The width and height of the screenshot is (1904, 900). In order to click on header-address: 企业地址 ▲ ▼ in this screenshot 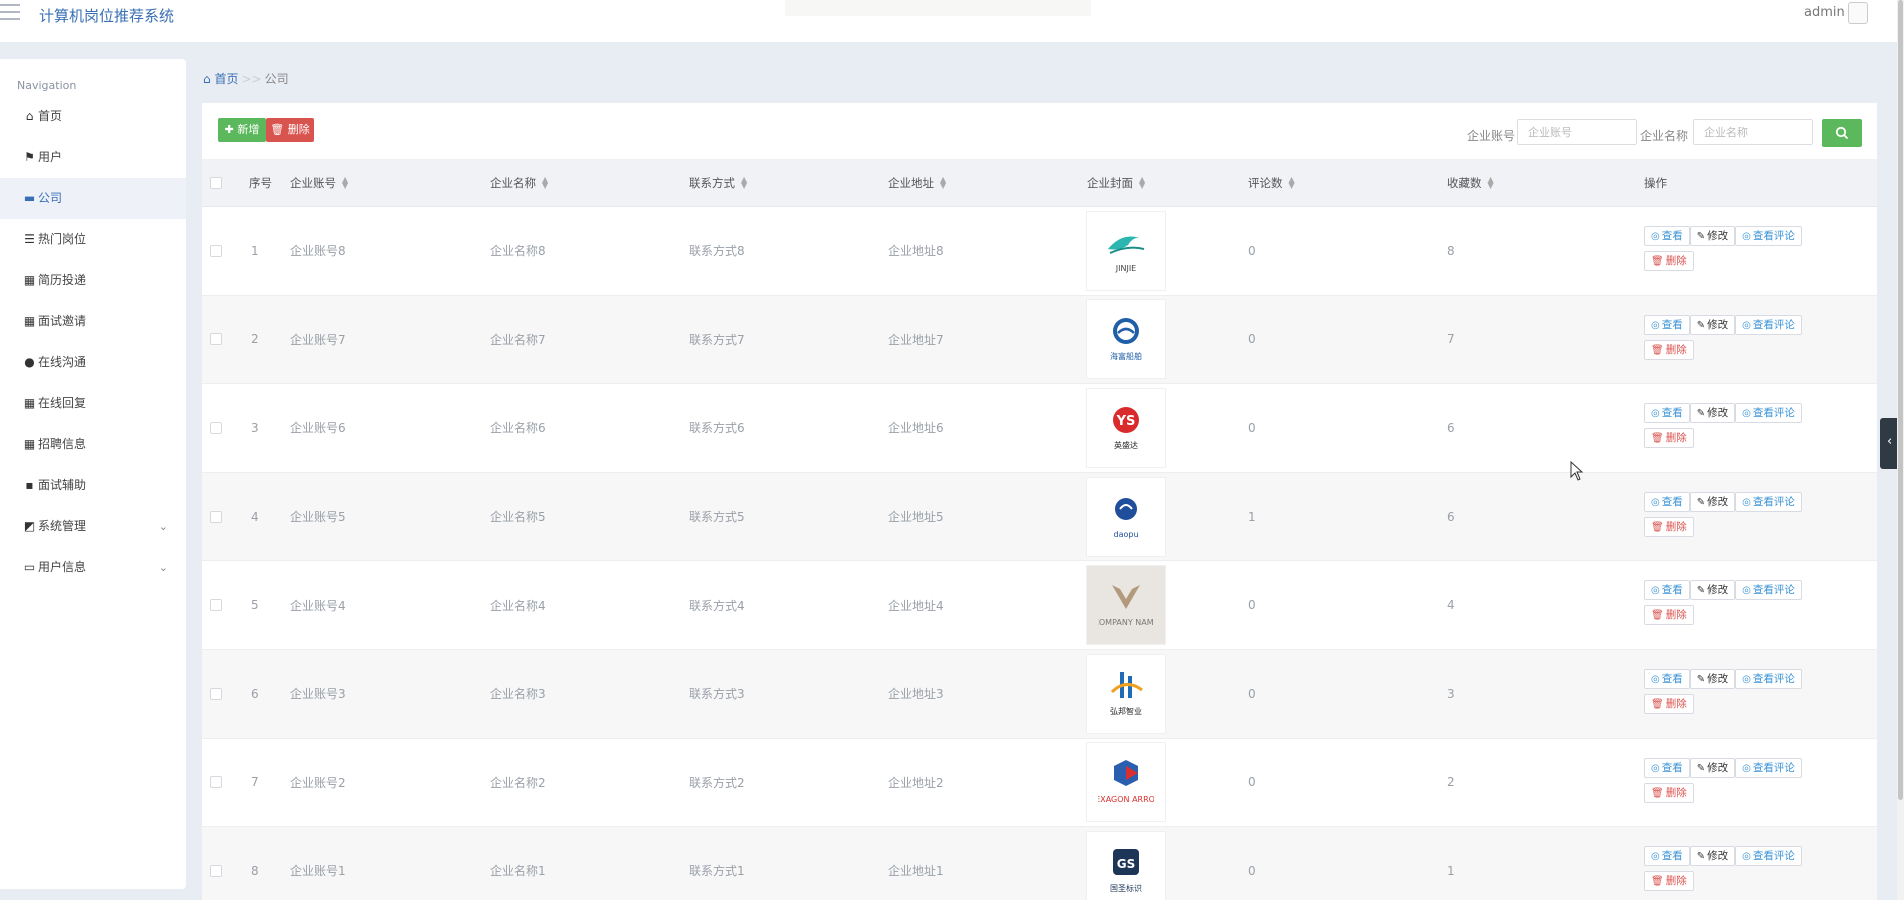, I will do `click(917, 182)`.